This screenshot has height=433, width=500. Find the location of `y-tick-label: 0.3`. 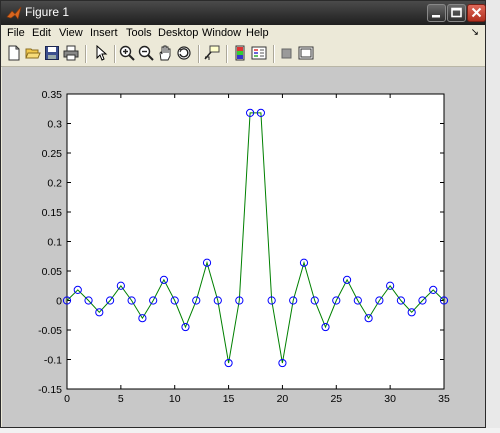

y-tick-label: 0.3 is located at coordinates (54, 125).